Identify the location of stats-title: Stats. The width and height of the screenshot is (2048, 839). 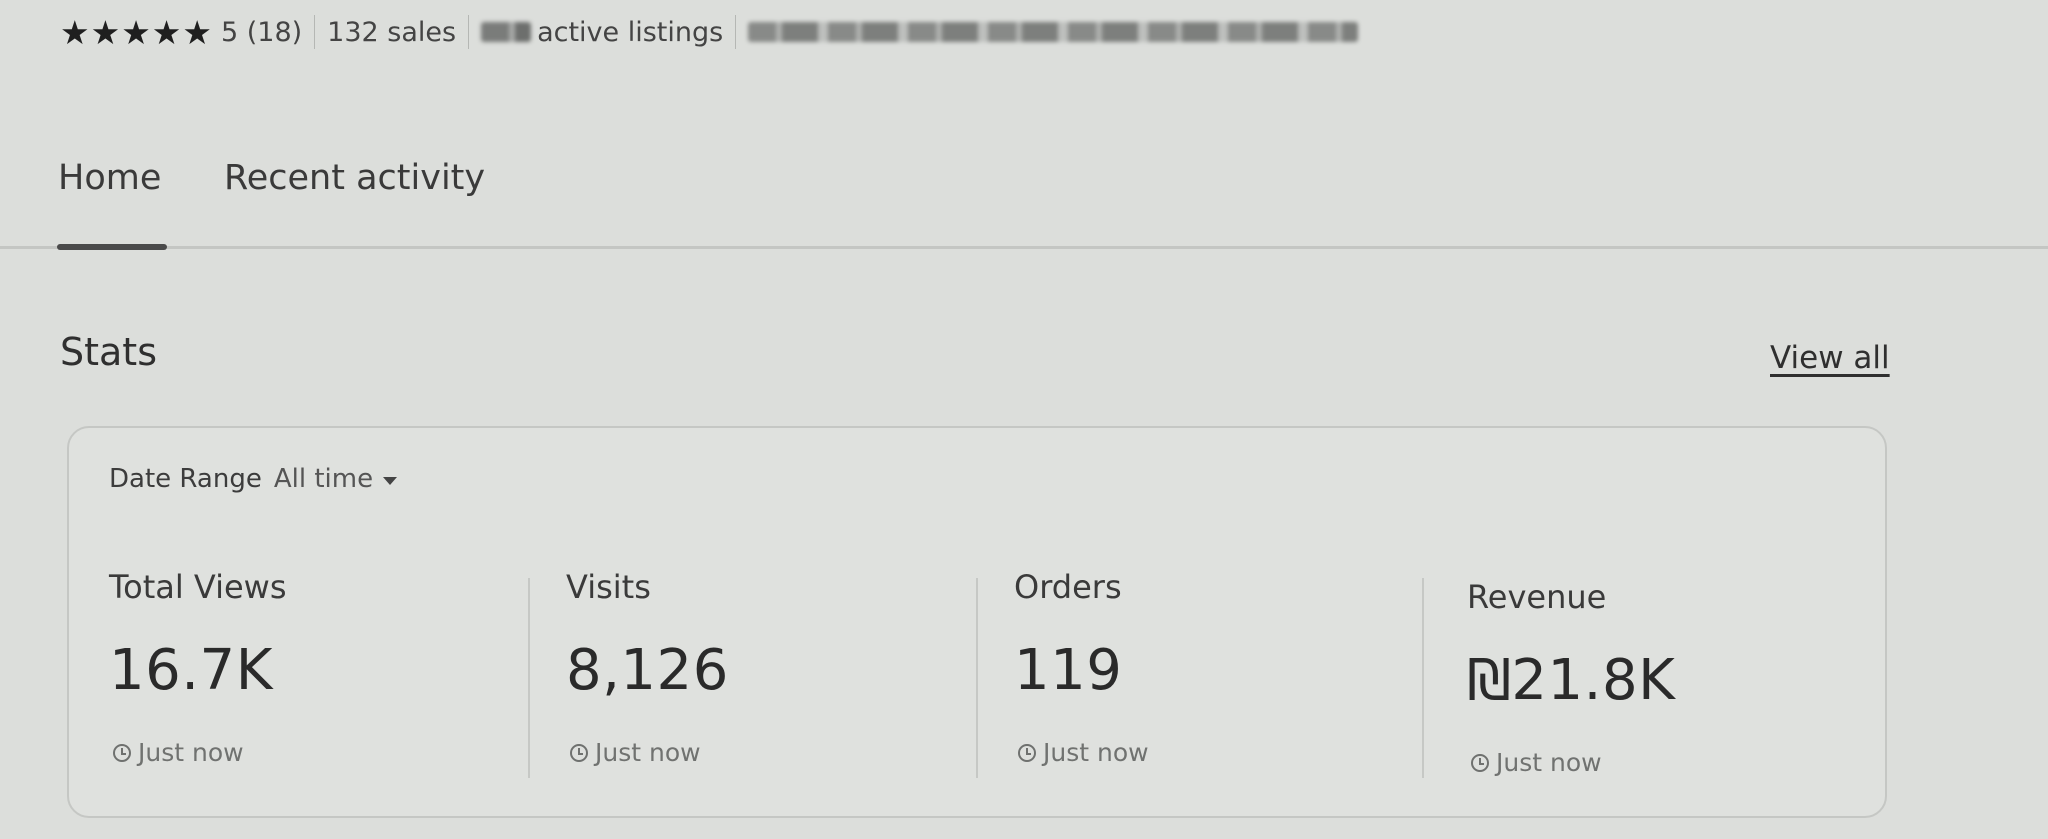
(109, 352).